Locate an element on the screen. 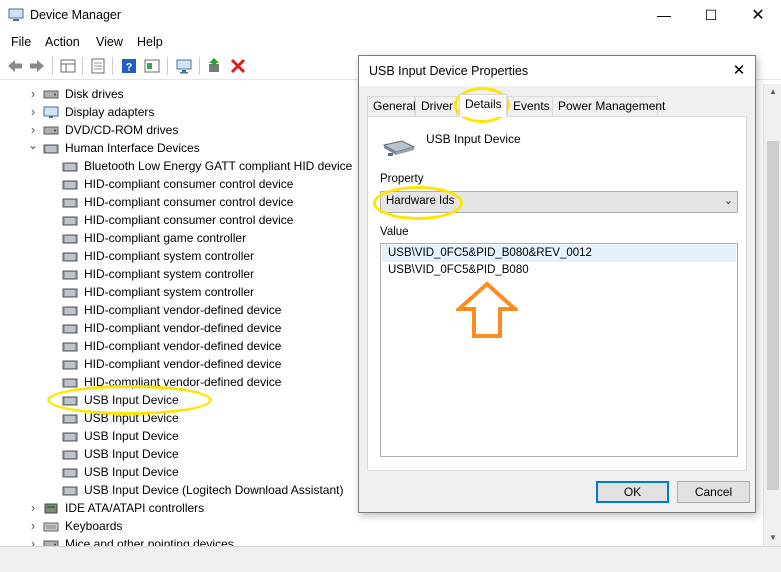 This screenshot has height=572, width=781. hid-icon is located at coordinates (51, 149).